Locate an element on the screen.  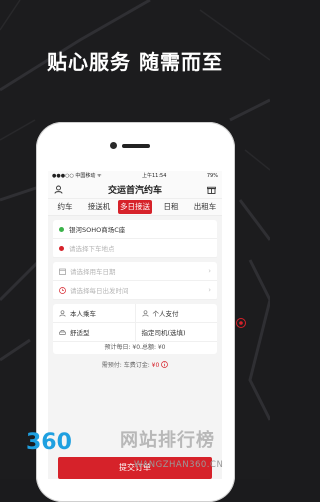
prepay-amount: ¥0 is located at coordinates (155, 365).